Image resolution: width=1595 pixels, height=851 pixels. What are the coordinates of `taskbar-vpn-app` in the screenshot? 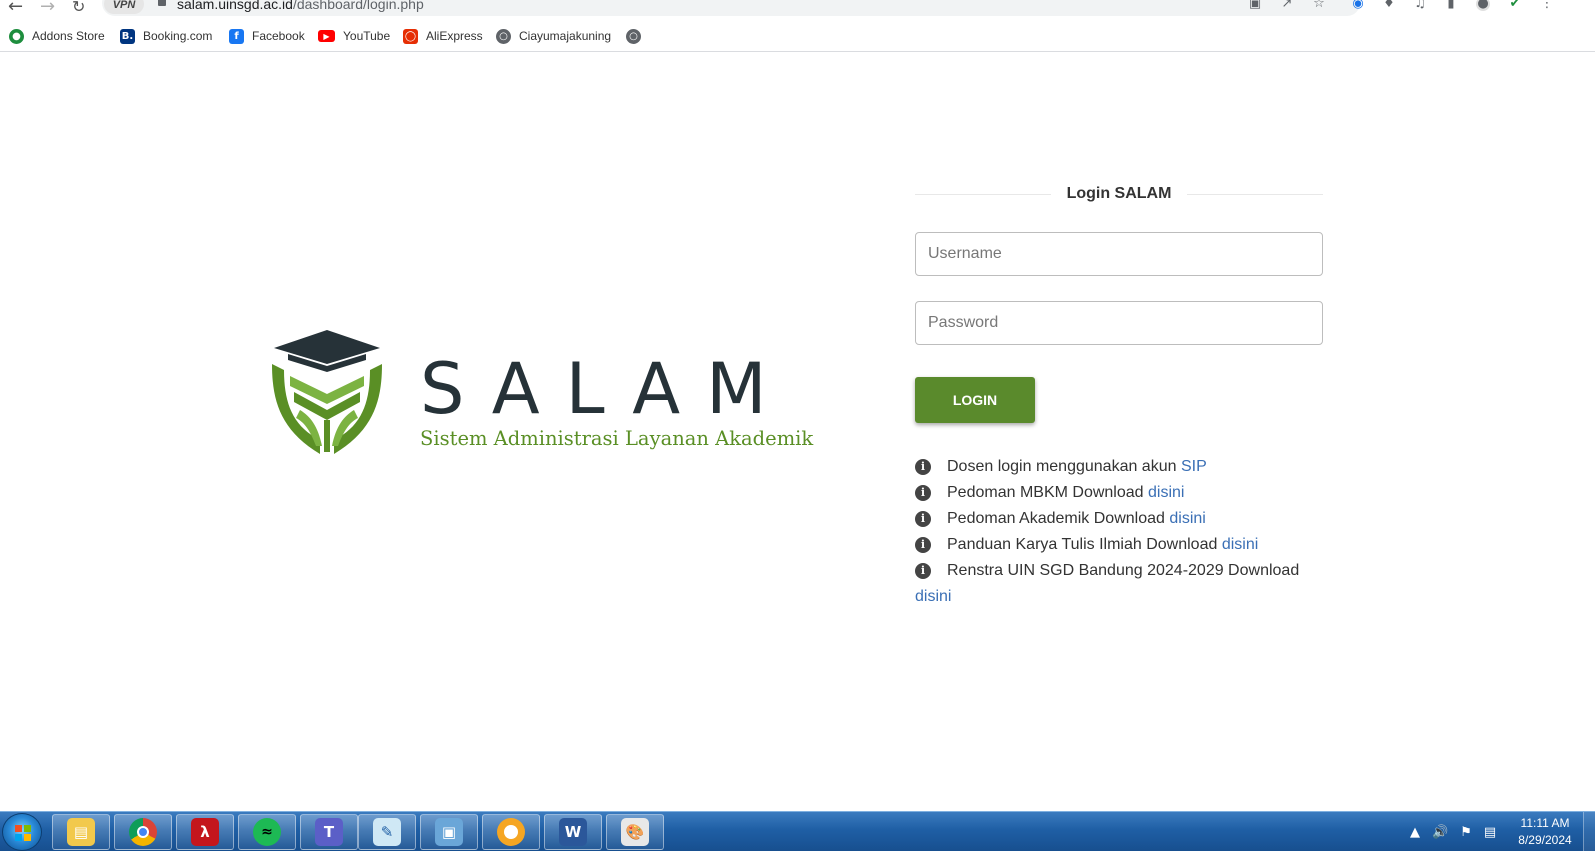 It's located at (511, 832).